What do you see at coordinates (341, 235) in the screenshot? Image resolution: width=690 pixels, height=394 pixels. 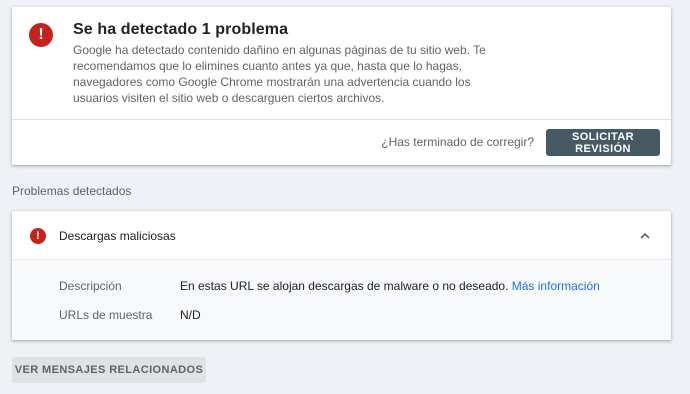 I see `issue-header: ! Descargas maliciosas` at bounding box center [341, 235].